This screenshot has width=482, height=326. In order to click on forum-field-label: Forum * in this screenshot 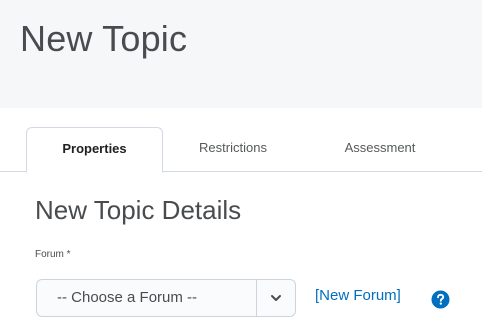, I will do `click(53, 254)`.